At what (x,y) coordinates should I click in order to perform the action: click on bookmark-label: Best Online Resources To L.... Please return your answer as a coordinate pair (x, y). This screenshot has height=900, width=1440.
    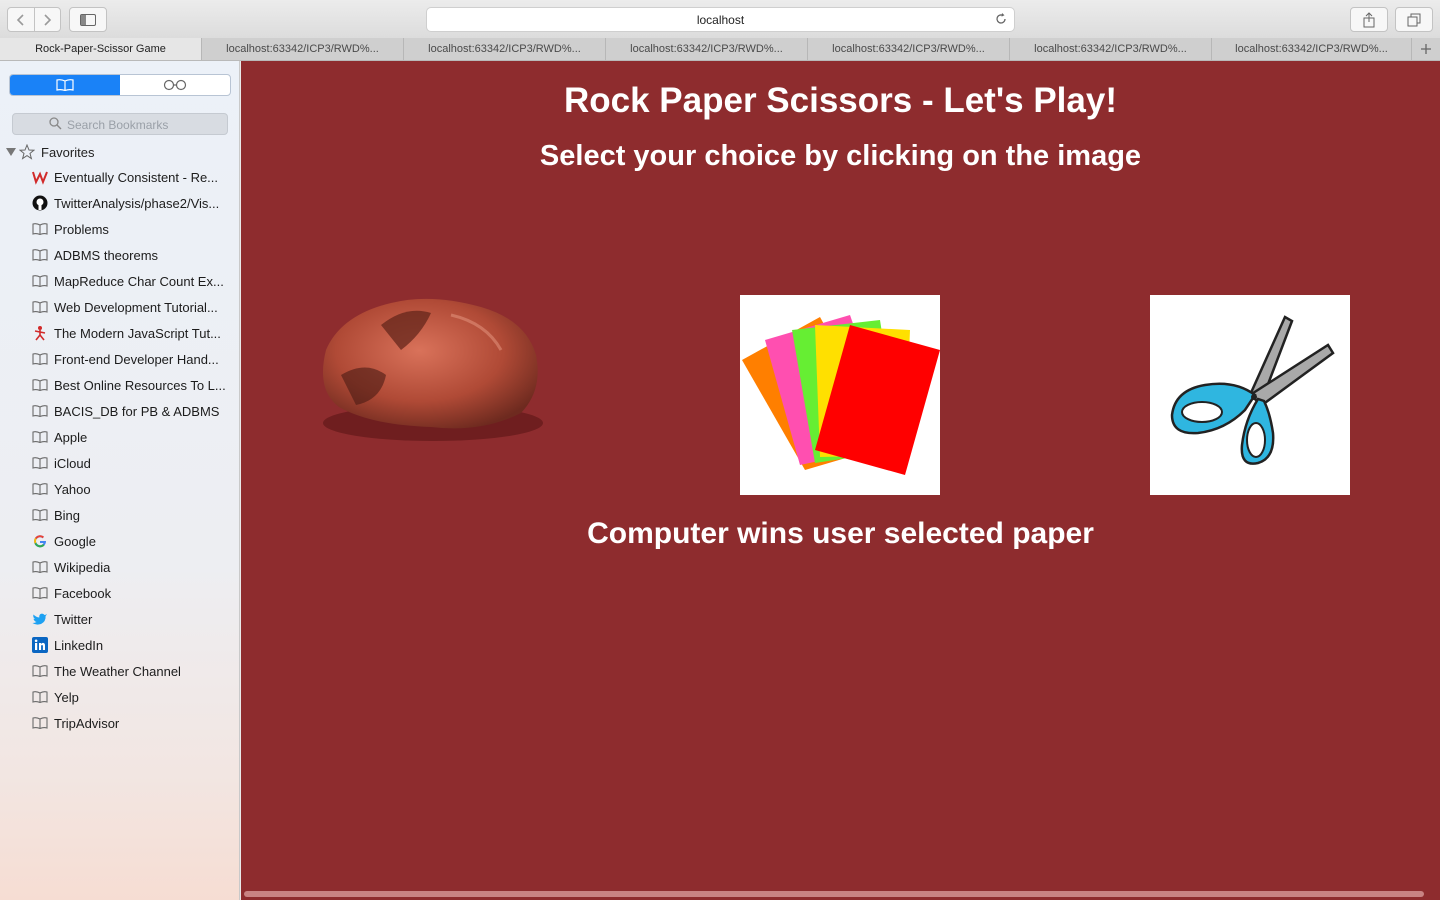
    Looking at the image, I should click on (140, 385).